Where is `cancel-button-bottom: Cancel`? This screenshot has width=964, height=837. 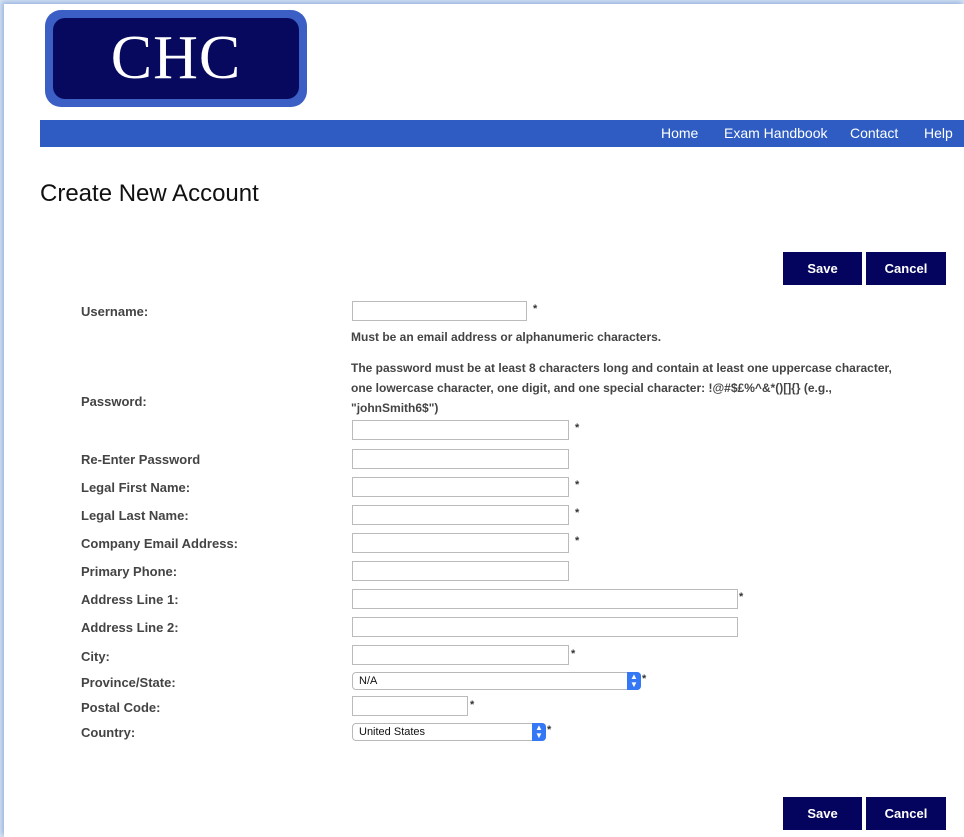
cancel-button-bottom: Cancel is located at coordinates (906, 813).